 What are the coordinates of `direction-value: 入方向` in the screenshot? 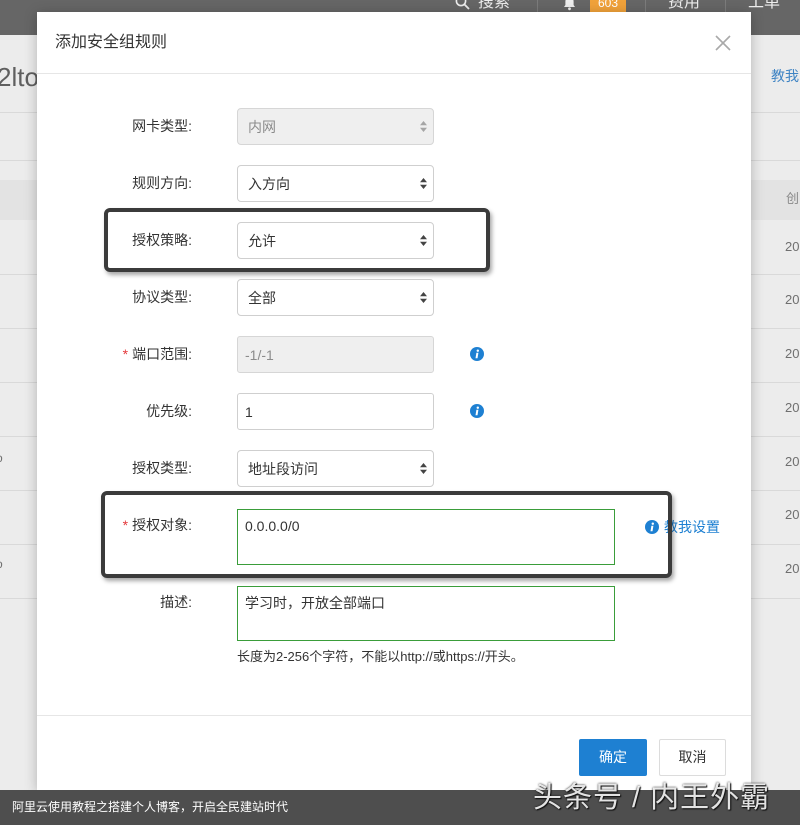 It's located at (269, 184).